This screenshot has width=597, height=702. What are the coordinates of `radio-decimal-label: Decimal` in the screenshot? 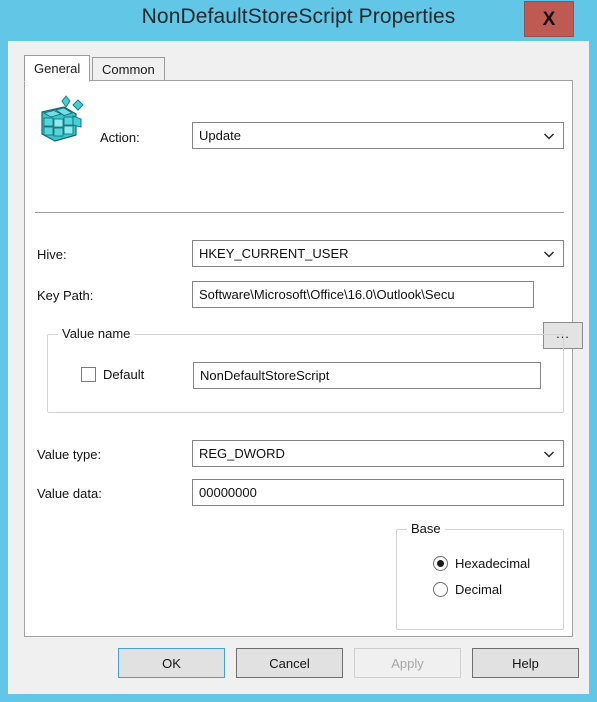 It's located at (478, 589).